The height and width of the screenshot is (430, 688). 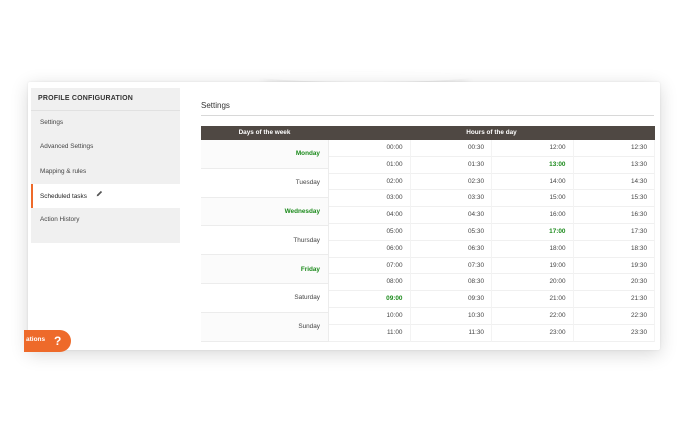 What do you see at coordinates (105, 99) in the screenshot?
I see `sidebar-title: PROFILE CONFIGURATION` at bounding box center [105, 99].